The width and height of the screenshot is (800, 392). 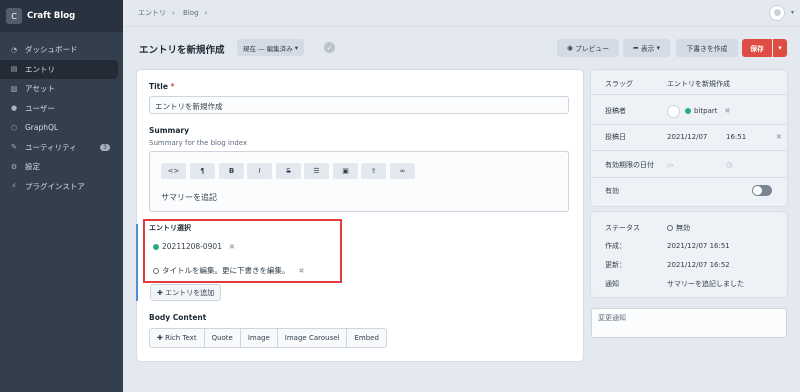 What do you see at coordinates (359, 105) in the screenshot?
I see `title-input: エントリを新規作成` at bounding box center [359, 105].